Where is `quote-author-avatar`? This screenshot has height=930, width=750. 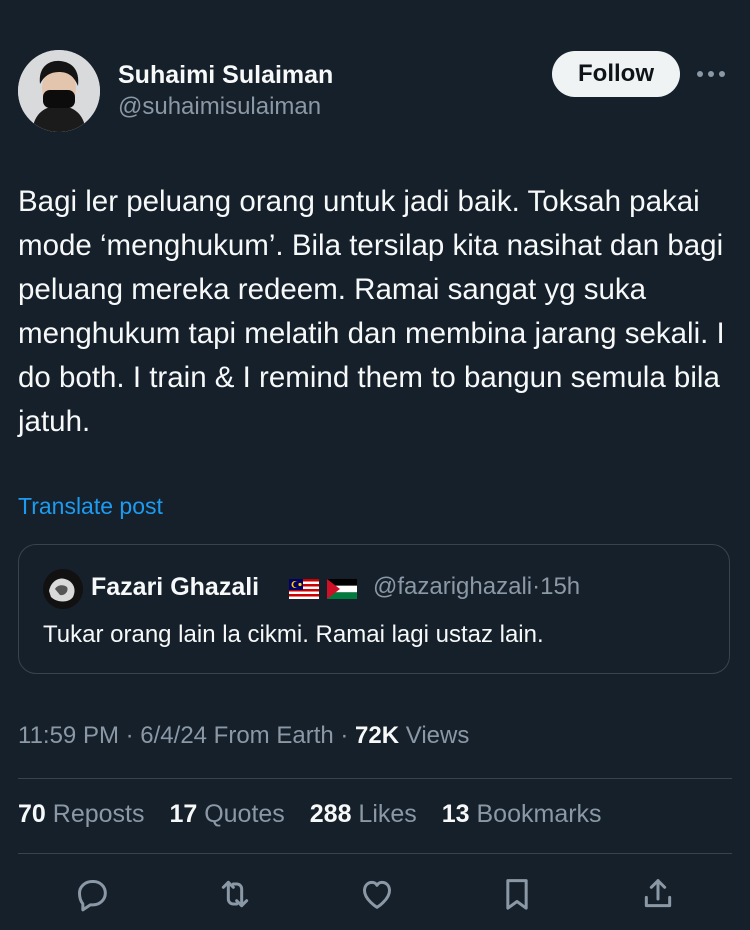 quote-author-avatar is located at coordinates (63, 589).